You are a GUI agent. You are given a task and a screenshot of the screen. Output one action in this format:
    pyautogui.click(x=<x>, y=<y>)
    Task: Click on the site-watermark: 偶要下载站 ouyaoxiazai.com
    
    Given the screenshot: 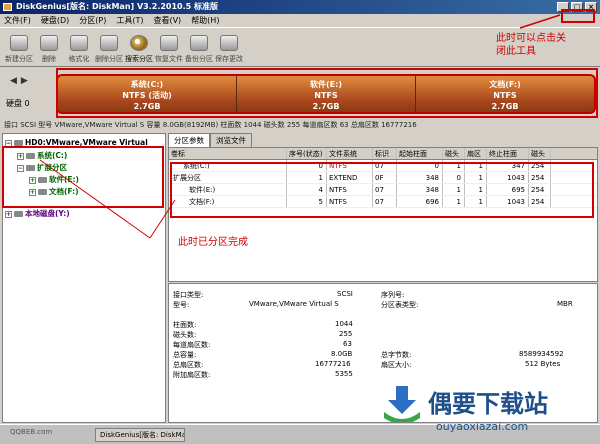 What is the action you would take?
    pyautogui.click(x=490, y=410)
    